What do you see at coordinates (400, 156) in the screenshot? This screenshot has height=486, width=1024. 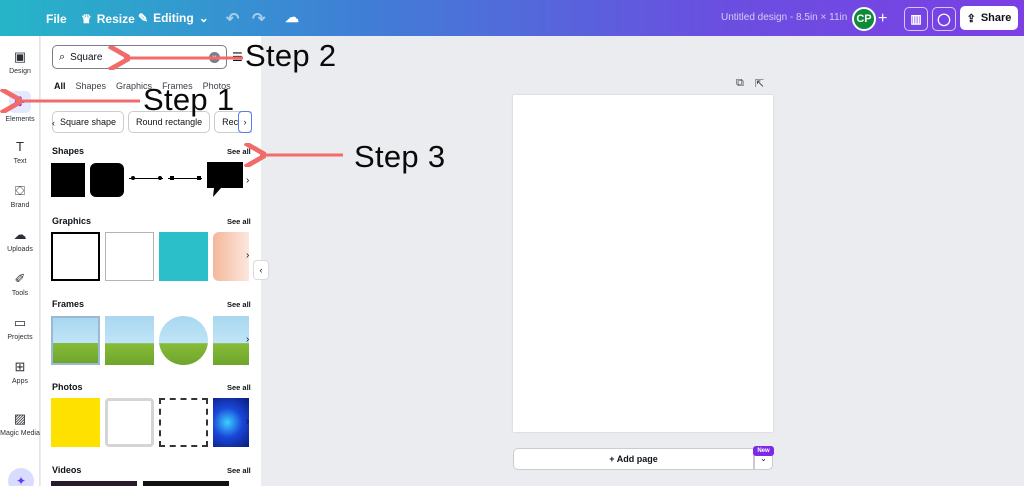 I see `step-3-label: Step 3` at bounding box center [400, 156].